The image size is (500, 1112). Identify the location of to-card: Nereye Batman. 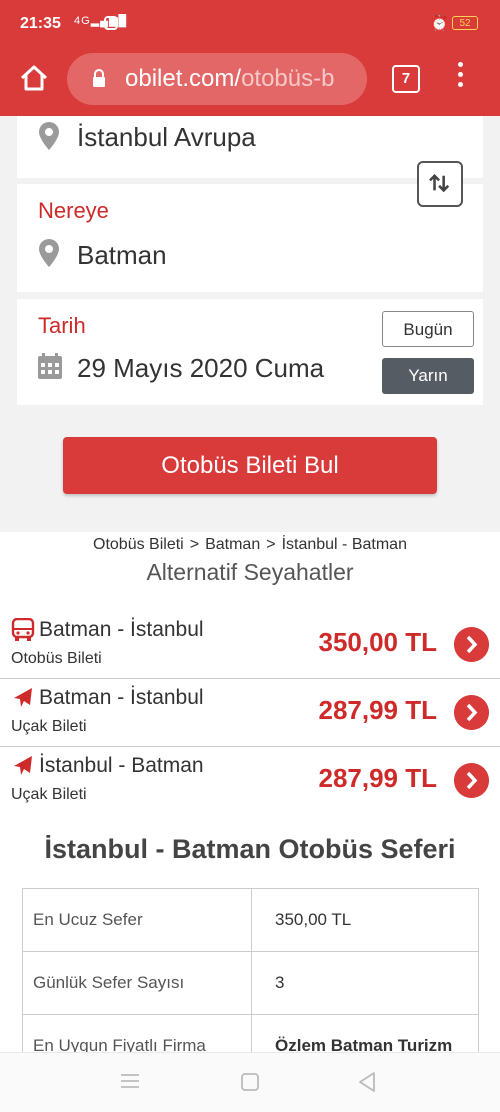
(250, 238).